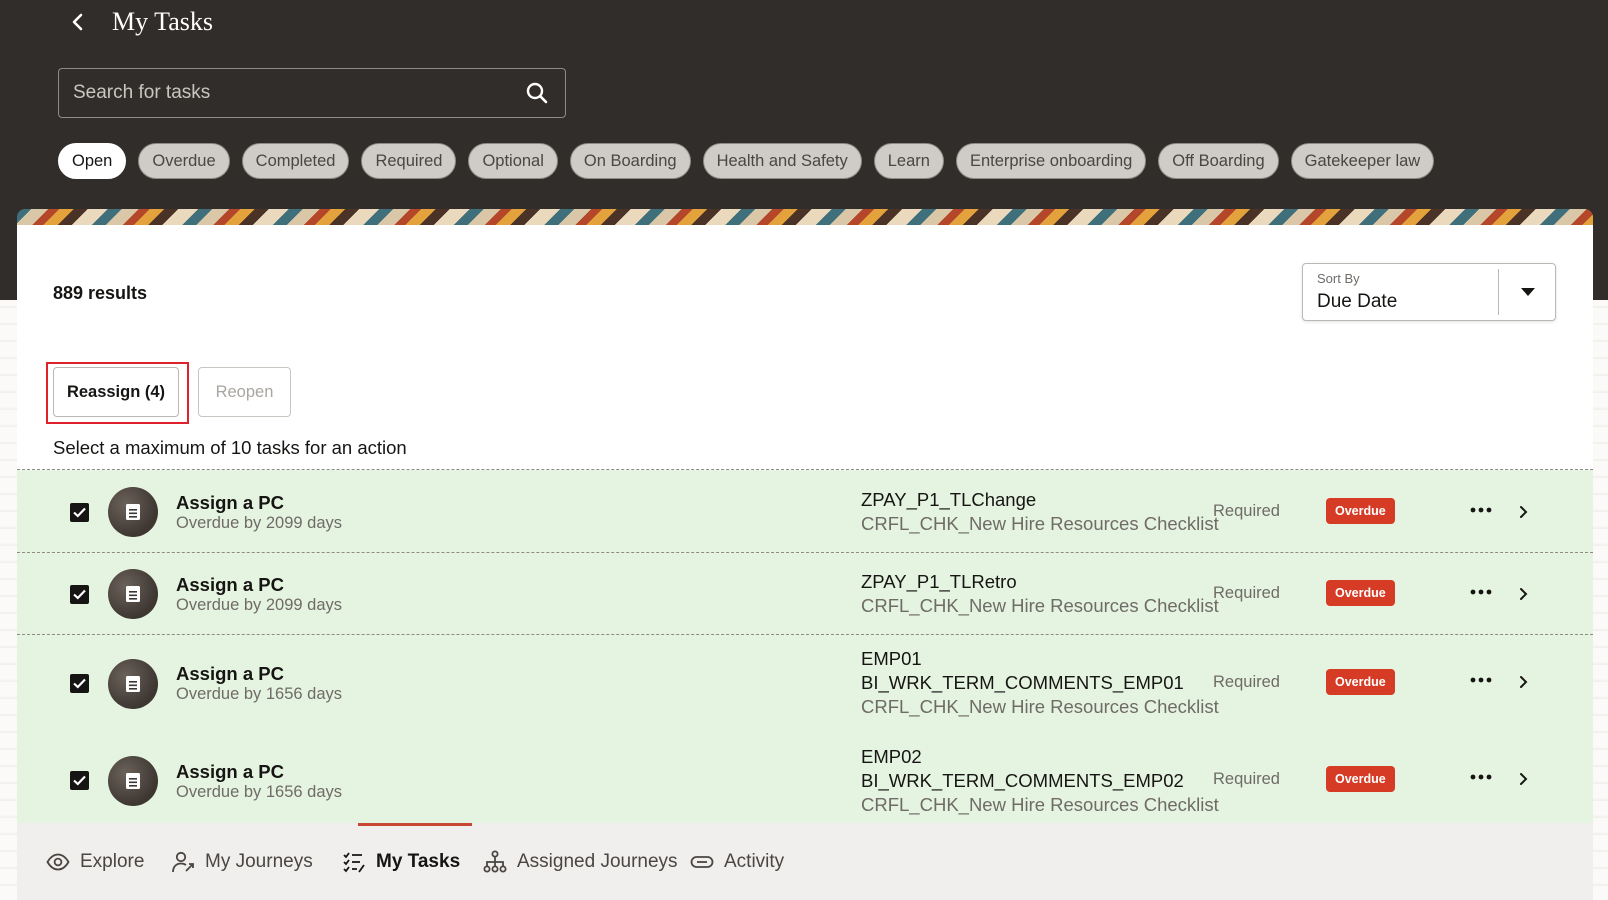 This screenshot has width=1608, height=900. I want to click on filter-chip-optional: Optional, so click(513, 161).